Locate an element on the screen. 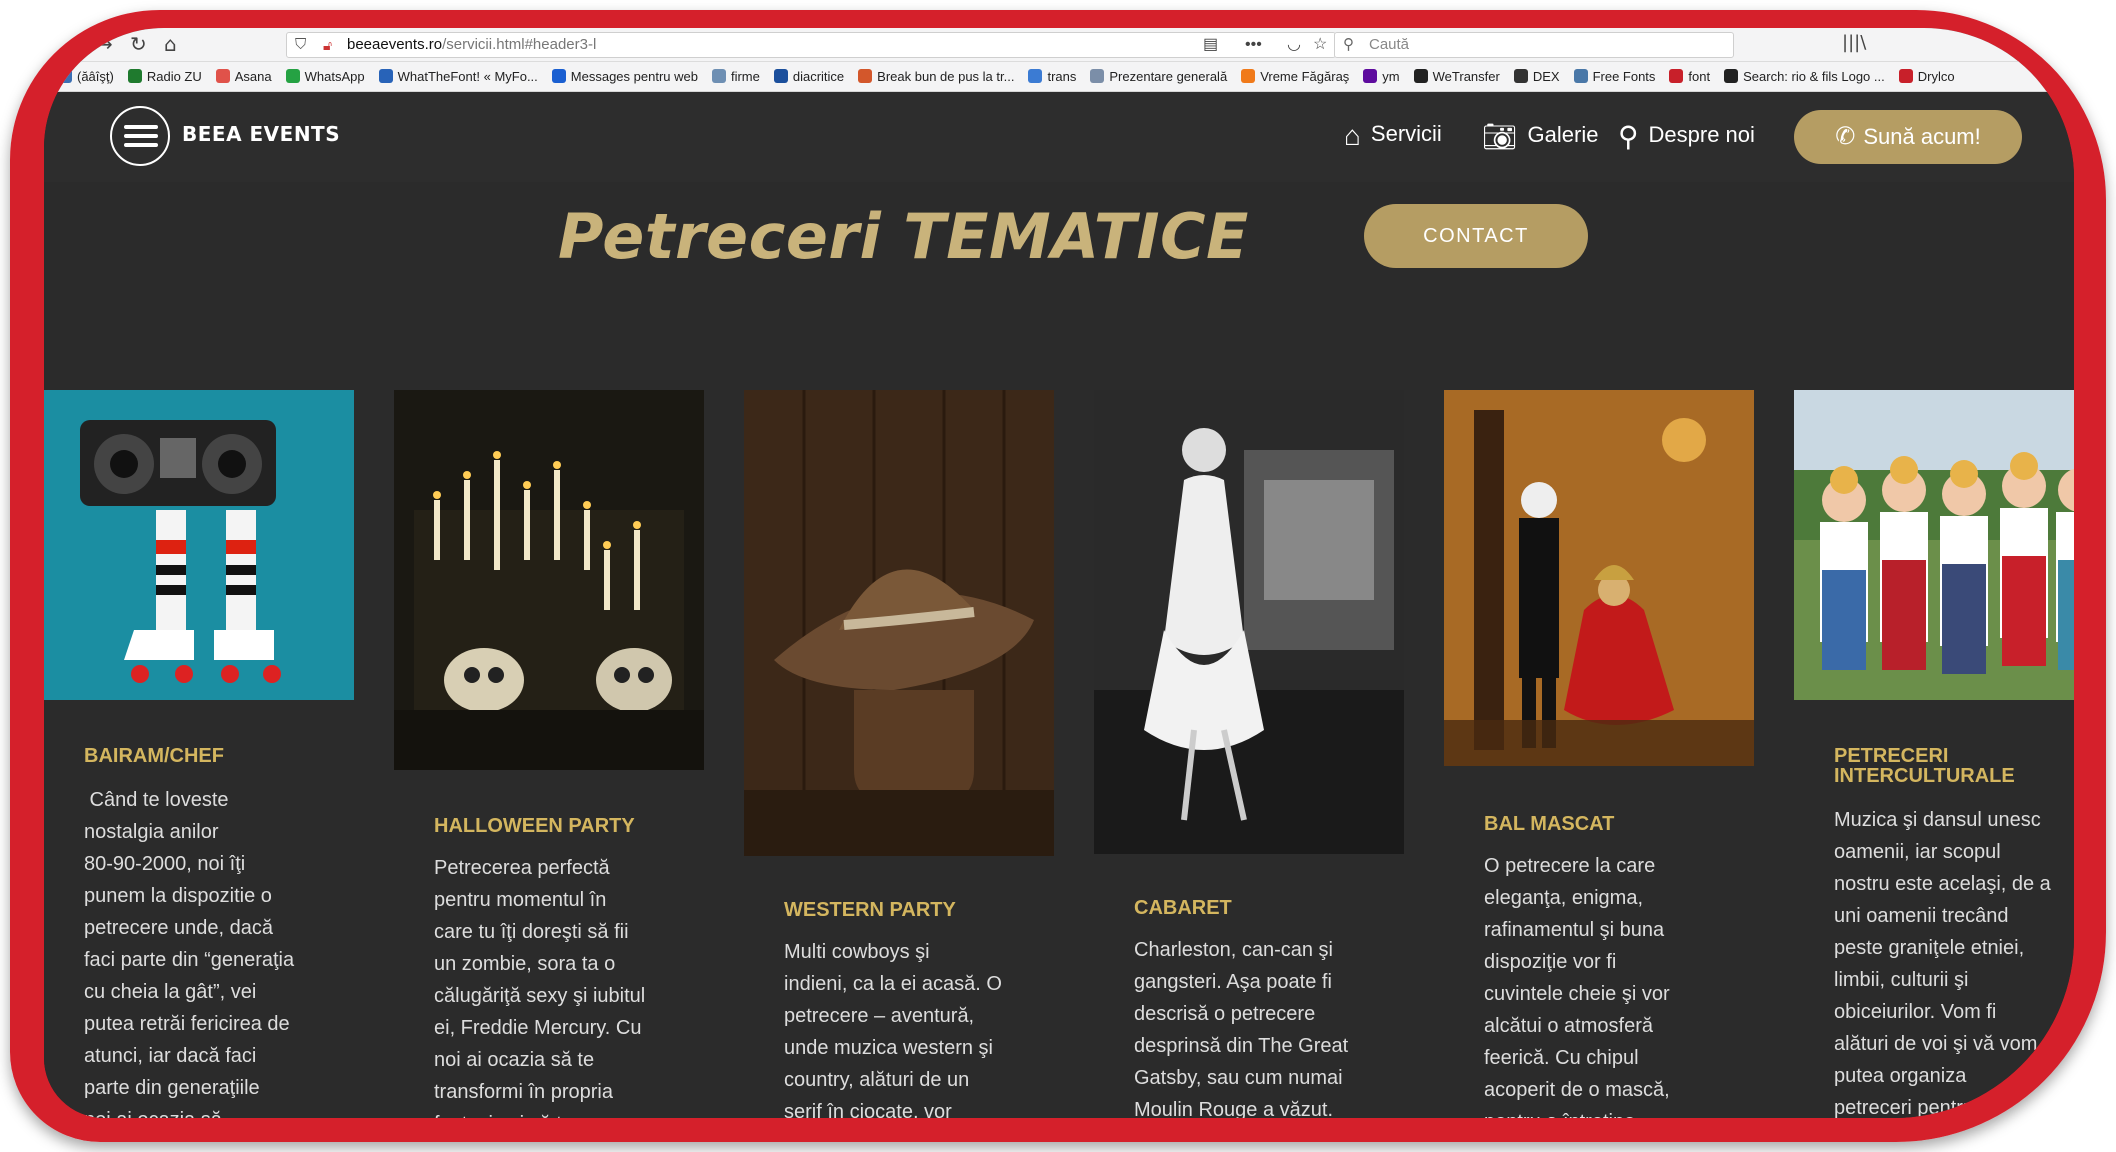 Image resolution: width=2116 pixels, height=1152 pixels. card-description-line: pentru a întreţine is located at coordinates (1577, 1112).